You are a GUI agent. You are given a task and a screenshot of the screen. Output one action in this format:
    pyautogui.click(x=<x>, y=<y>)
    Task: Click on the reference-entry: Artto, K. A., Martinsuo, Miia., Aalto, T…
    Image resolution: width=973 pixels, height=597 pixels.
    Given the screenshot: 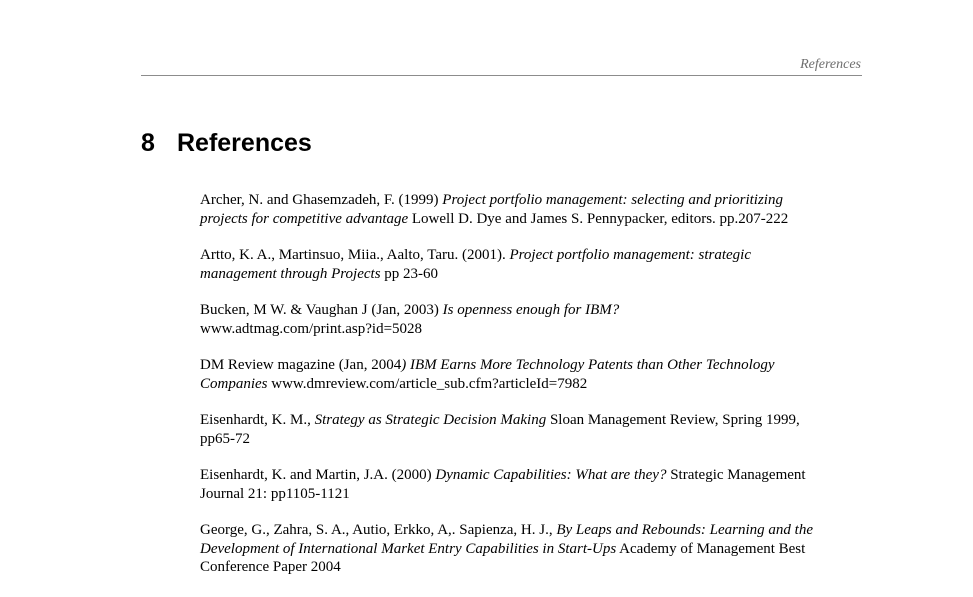 What is the action you would take?
    pyautogui.click(x=535, y=264)
    